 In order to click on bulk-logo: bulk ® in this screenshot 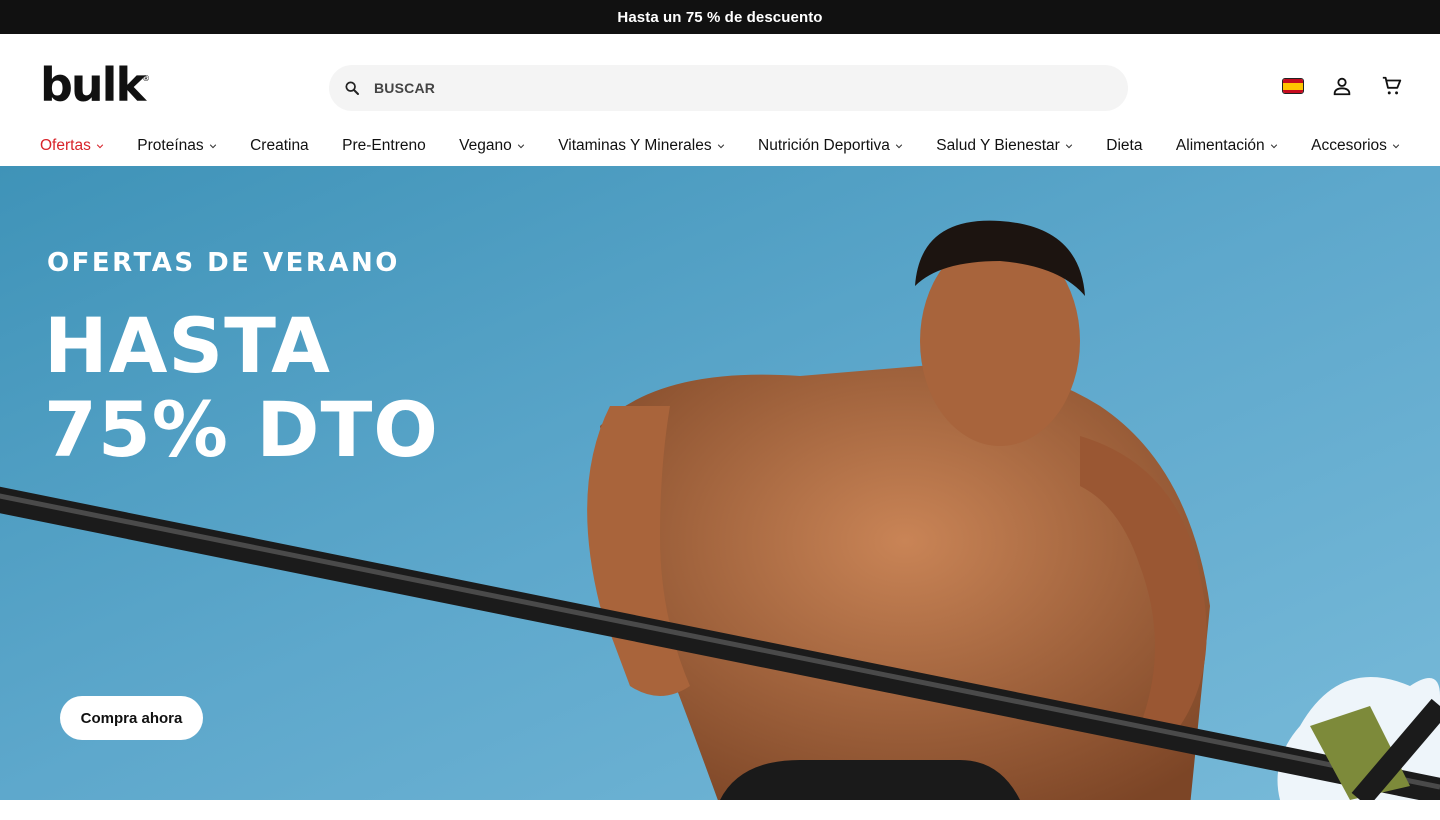, I will do `click(95, 85)`.